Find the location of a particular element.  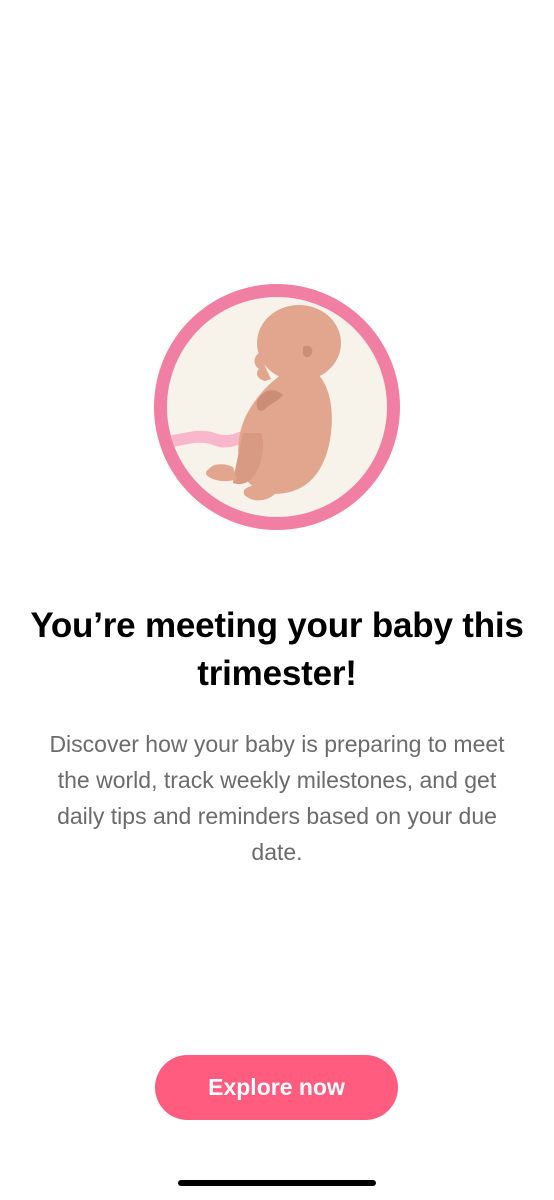

page-title: You’re meeting your baby this trimester! is located at coordinates (277, 649).